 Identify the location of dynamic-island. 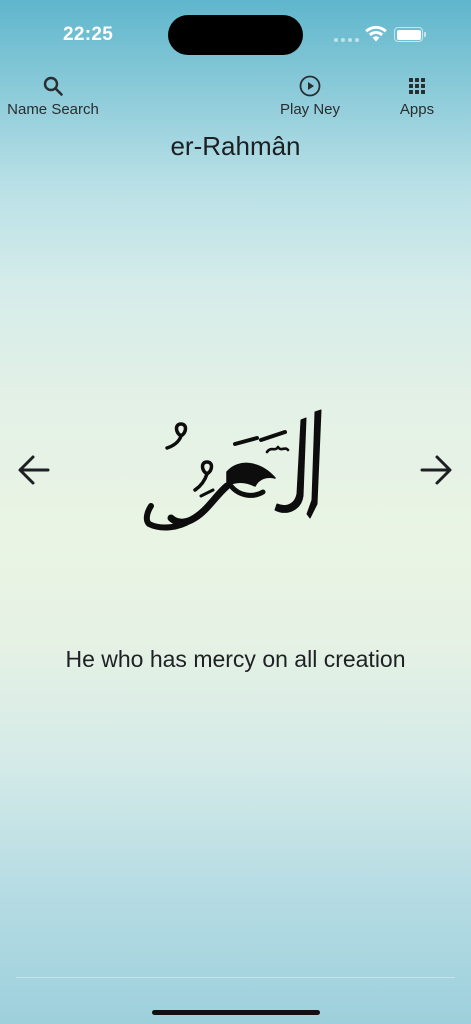
(235, 35).